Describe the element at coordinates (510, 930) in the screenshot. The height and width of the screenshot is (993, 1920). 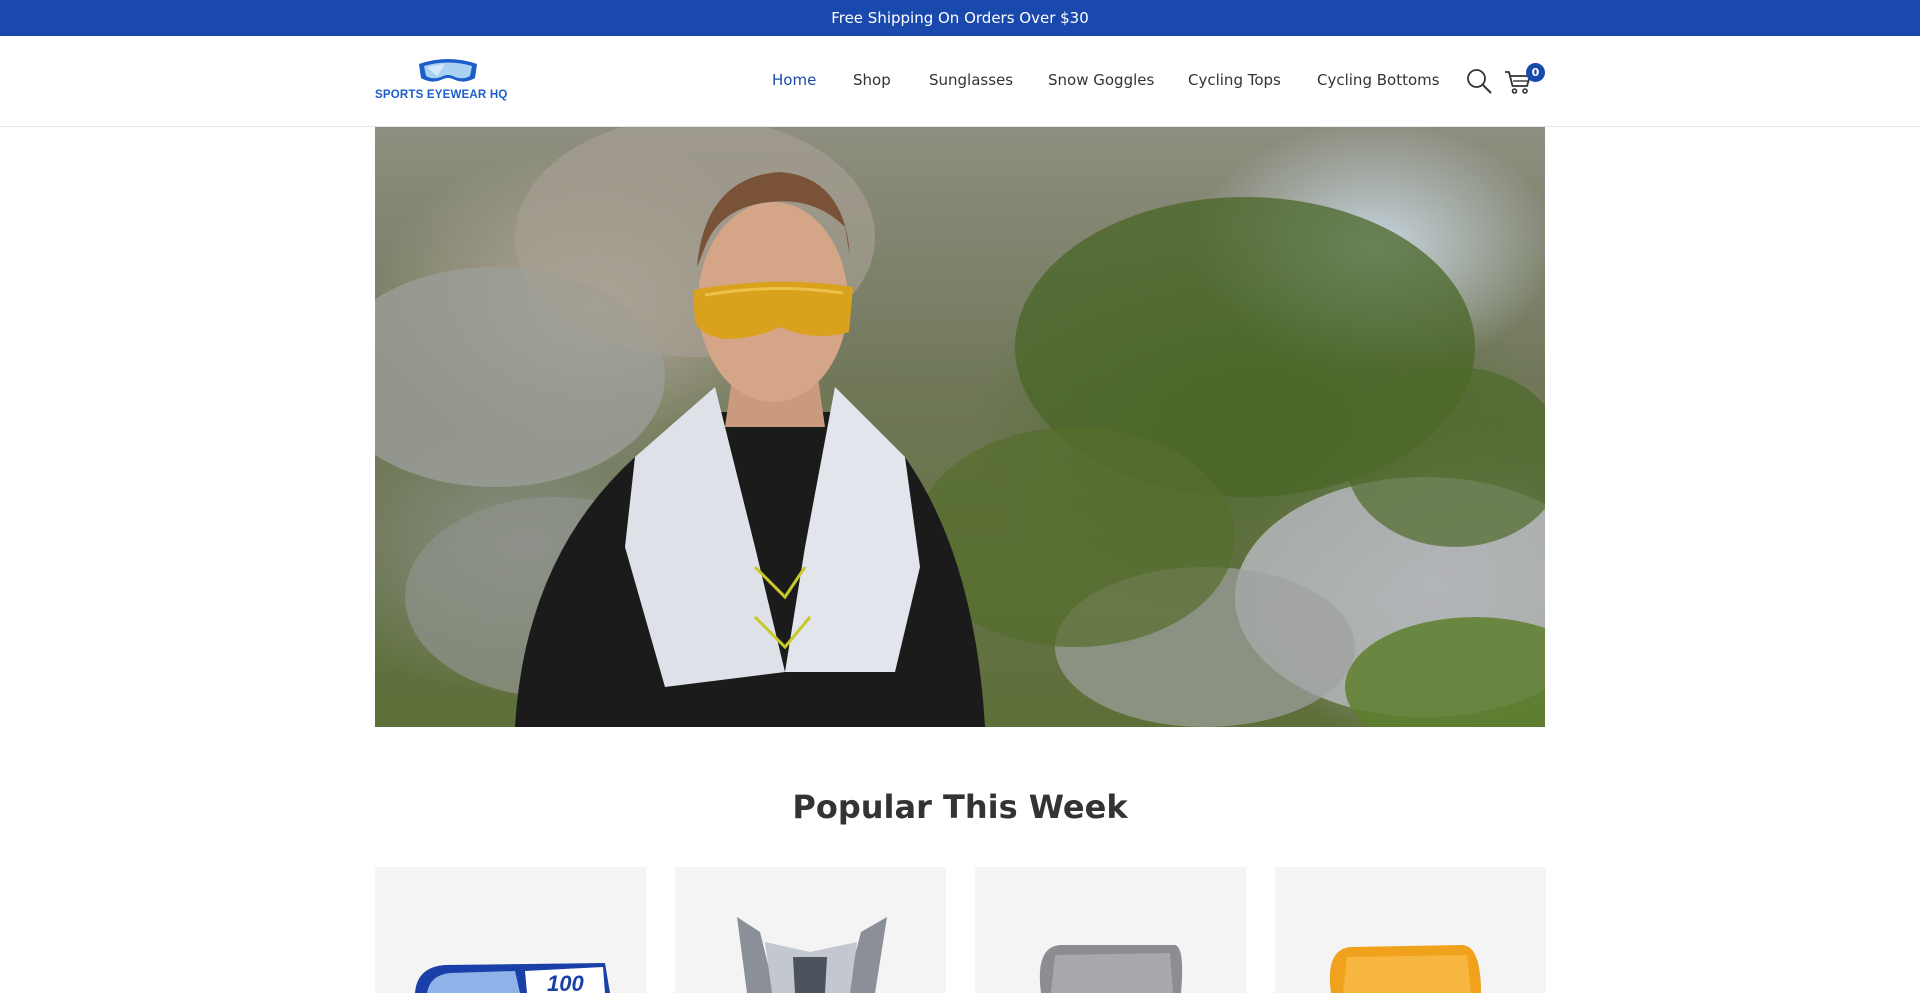
I see `product-card: 100` at that location.